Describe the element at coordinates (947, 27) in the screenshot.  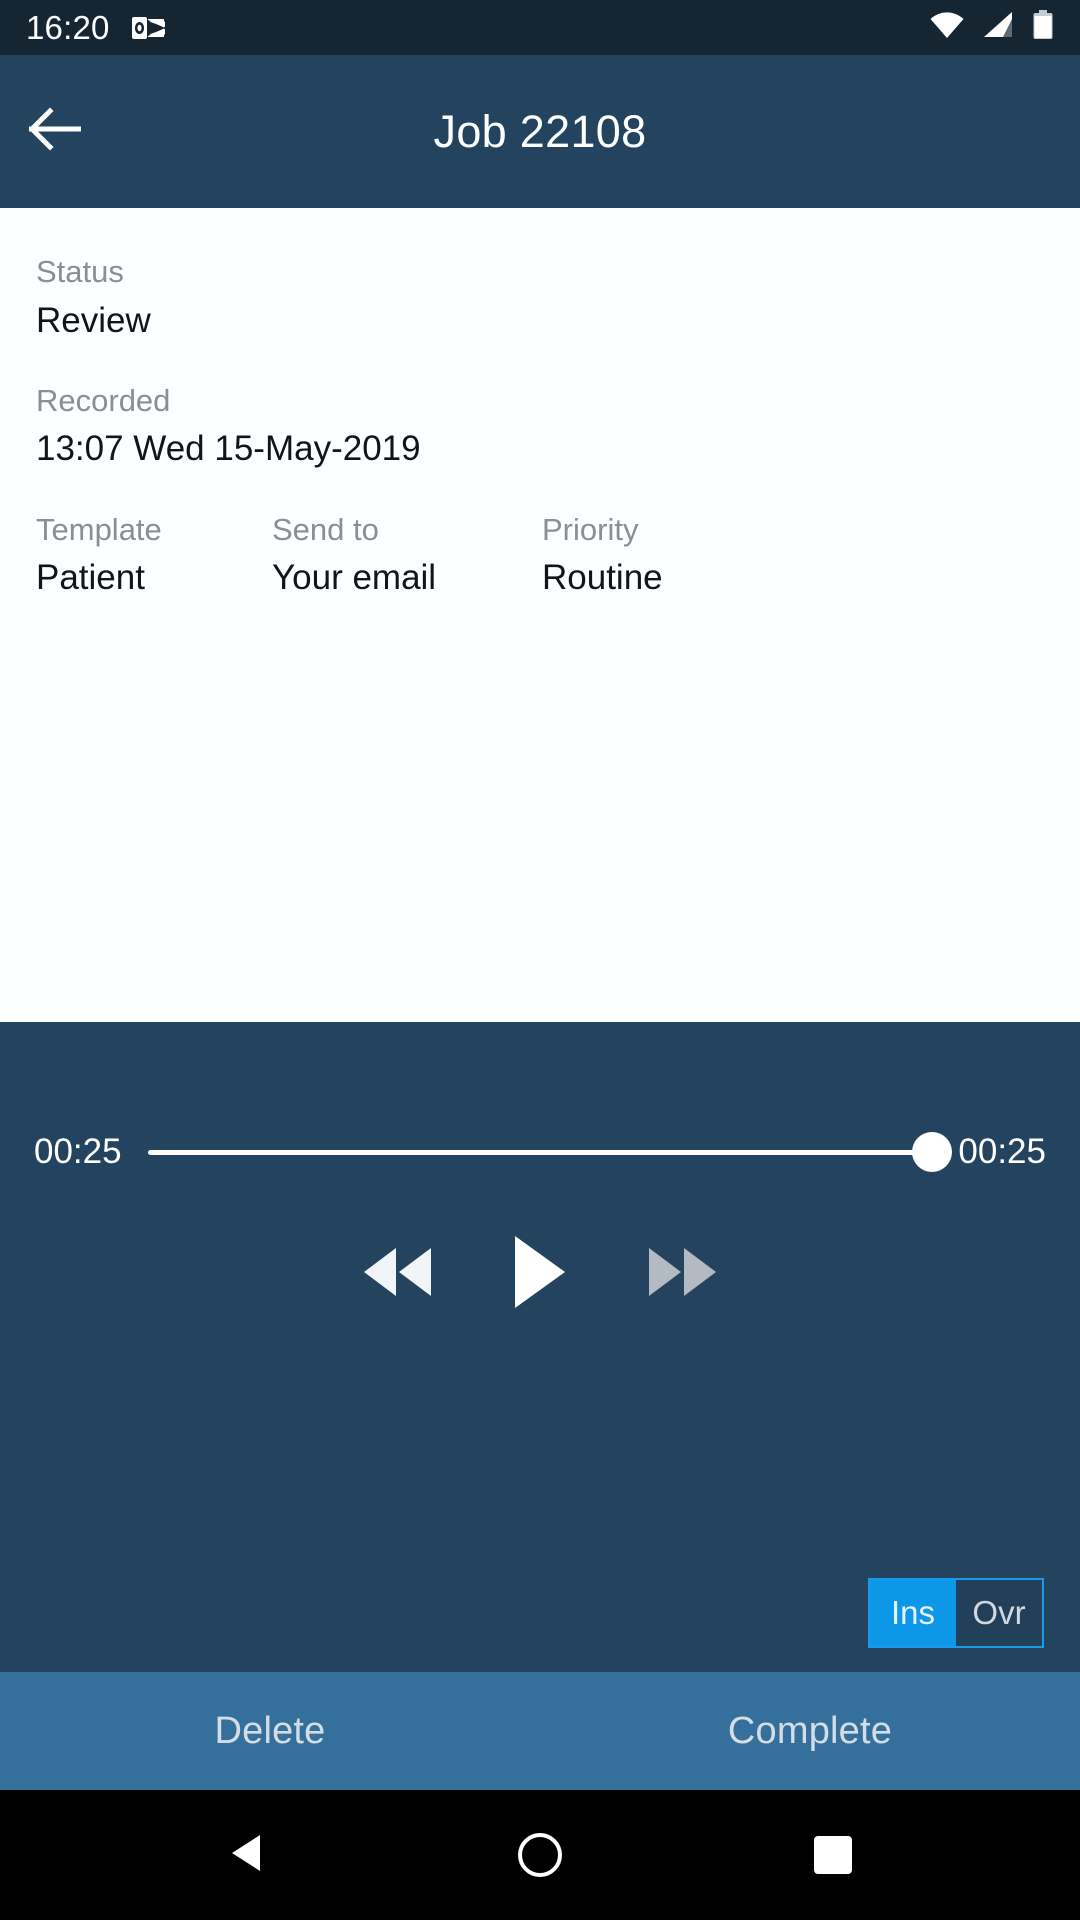
I see `wifi-icon` at that location.